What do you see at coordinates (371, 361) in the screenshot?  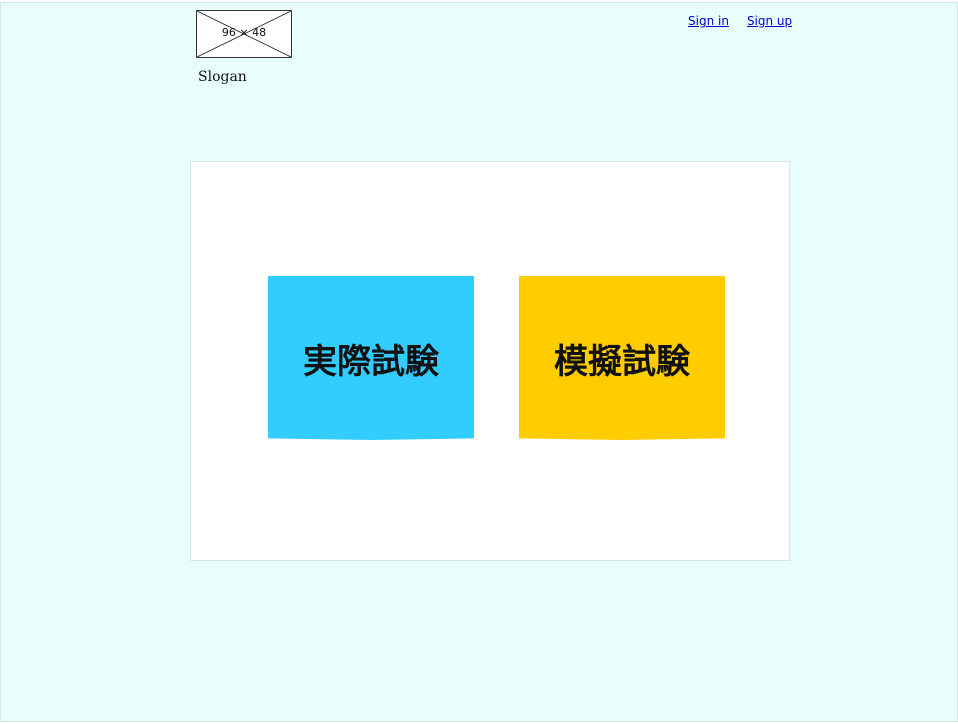 I see `real-exam-label: 実際試験` at bounding box center [371, 361].